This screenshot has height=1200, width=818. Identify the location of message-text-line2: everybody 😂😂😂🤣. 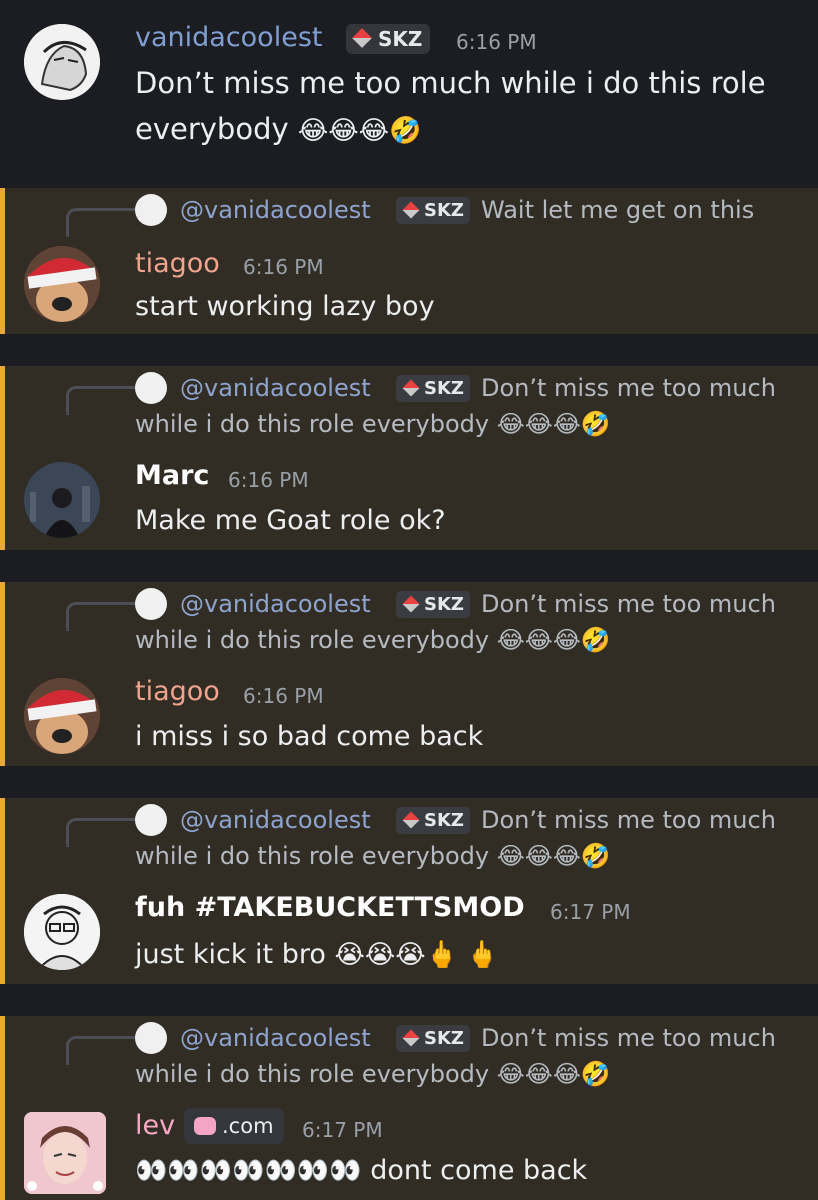
(278, 130).